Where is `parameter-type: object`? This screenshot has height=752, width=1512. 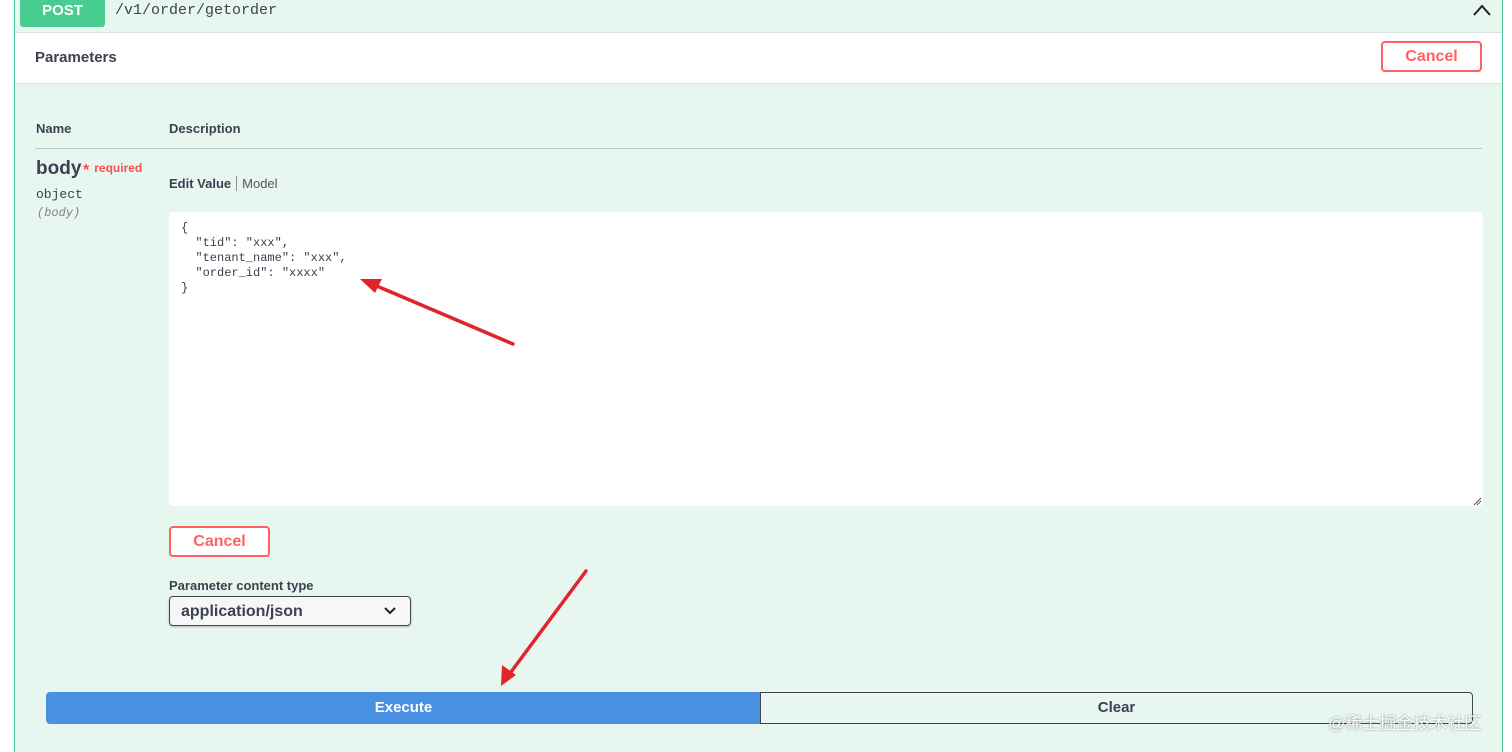 parameter-type: object is located at coordinates (59, 194).